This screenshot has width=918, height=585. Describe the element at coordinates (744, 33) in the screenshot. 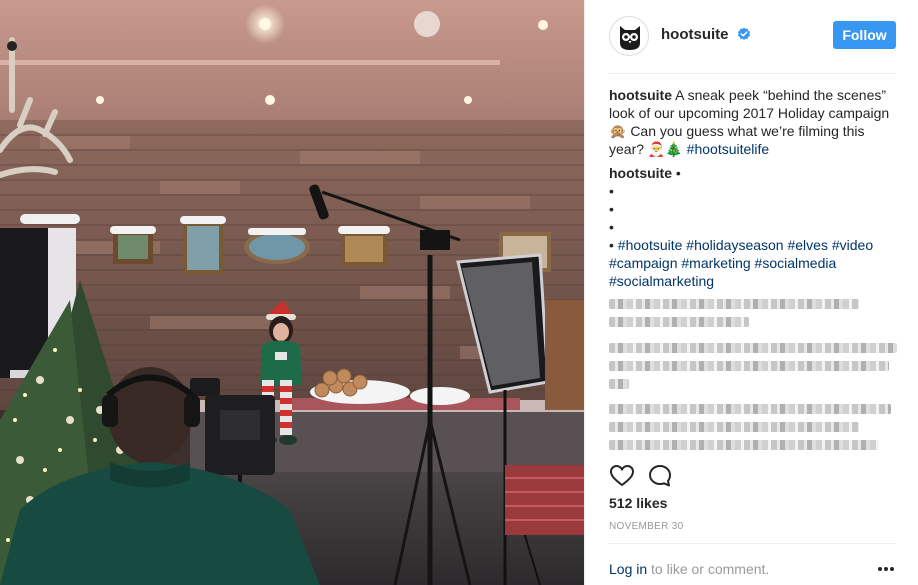

I see `verified-badge-icon` at that location.